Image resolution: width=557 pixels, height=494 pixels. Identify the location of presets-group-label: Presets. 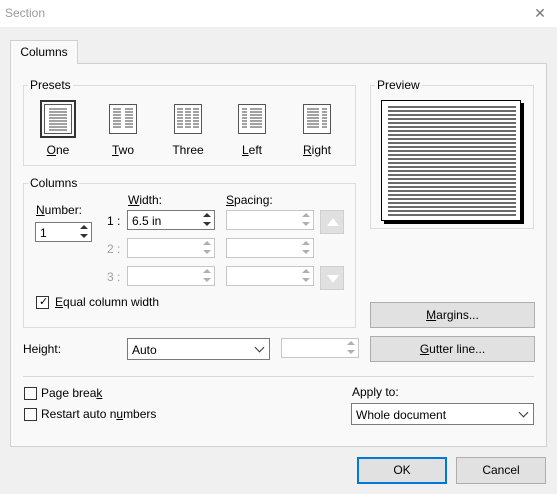
(50, 85).